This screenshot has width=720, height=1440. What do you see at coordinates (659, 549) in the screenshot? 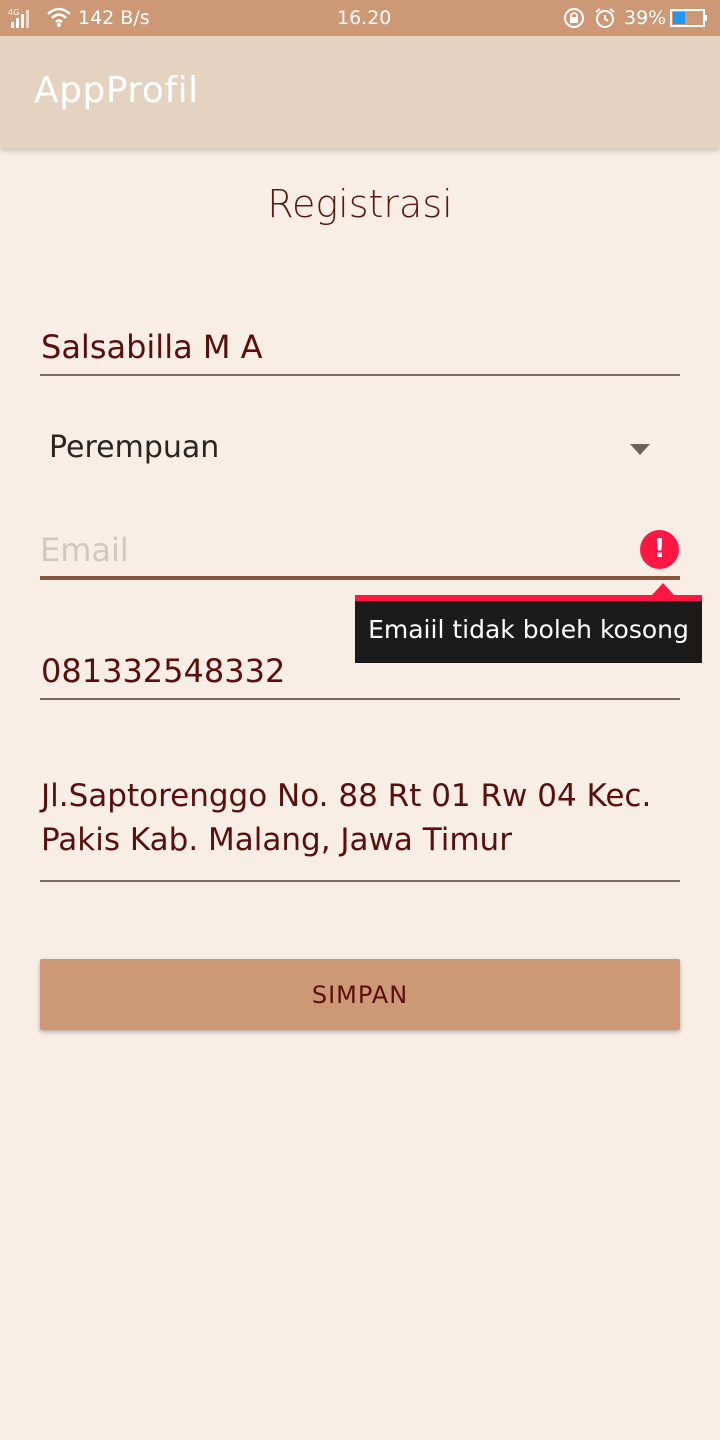
I see `error-icon: !` at bounding box center [659, 549].